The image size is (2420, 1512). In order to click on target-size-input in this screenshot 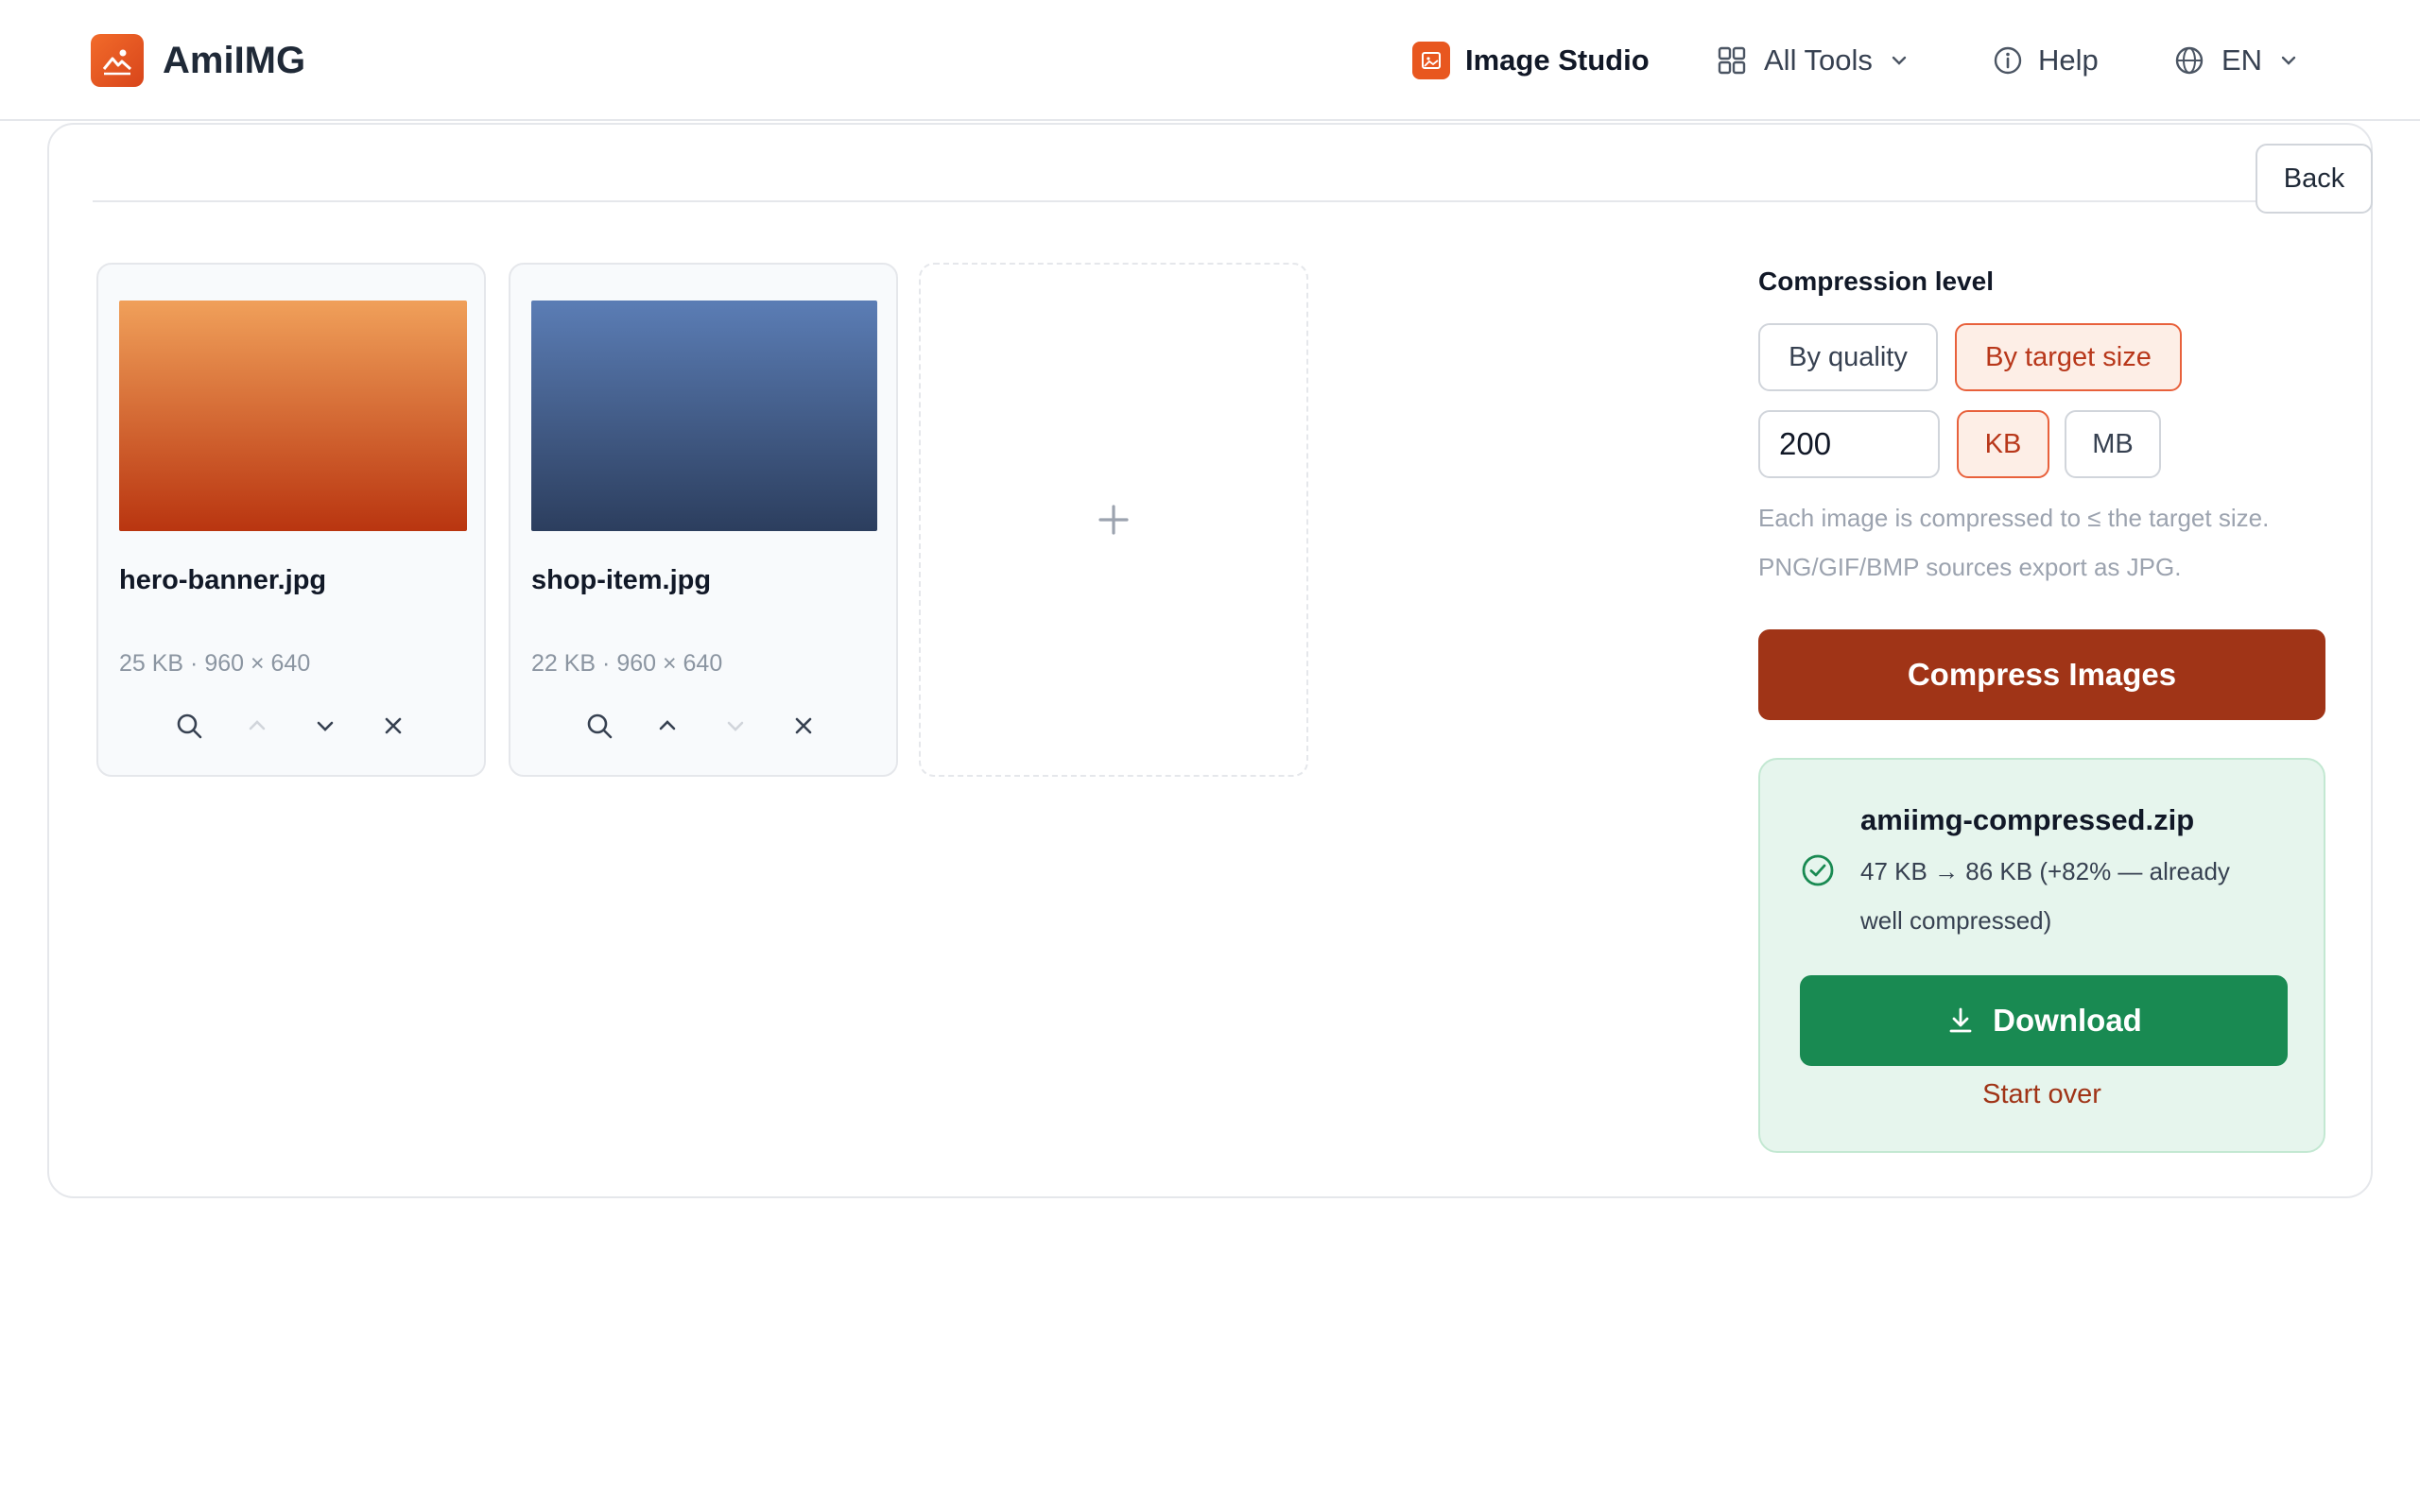, I will do `click(1849, 444)`.